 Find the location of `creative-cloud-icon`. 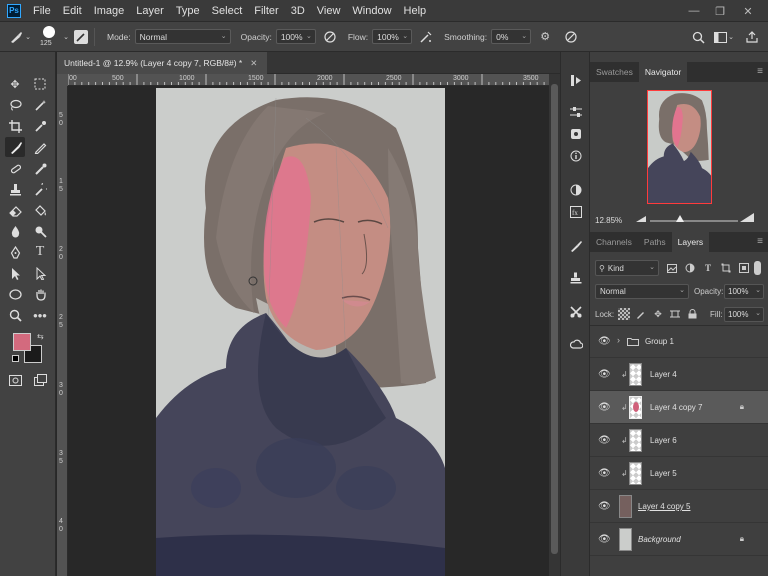

creative-cloud-icon is located at coordinates (576, 344).